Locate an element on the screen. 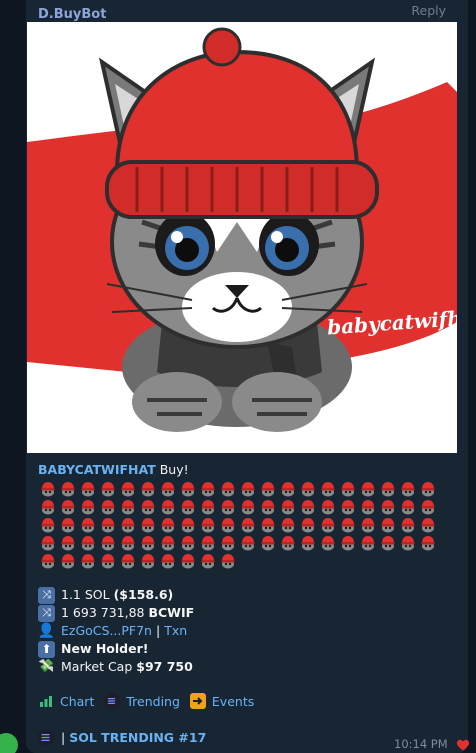  events-link: Events is located at coordinates (222, 701).